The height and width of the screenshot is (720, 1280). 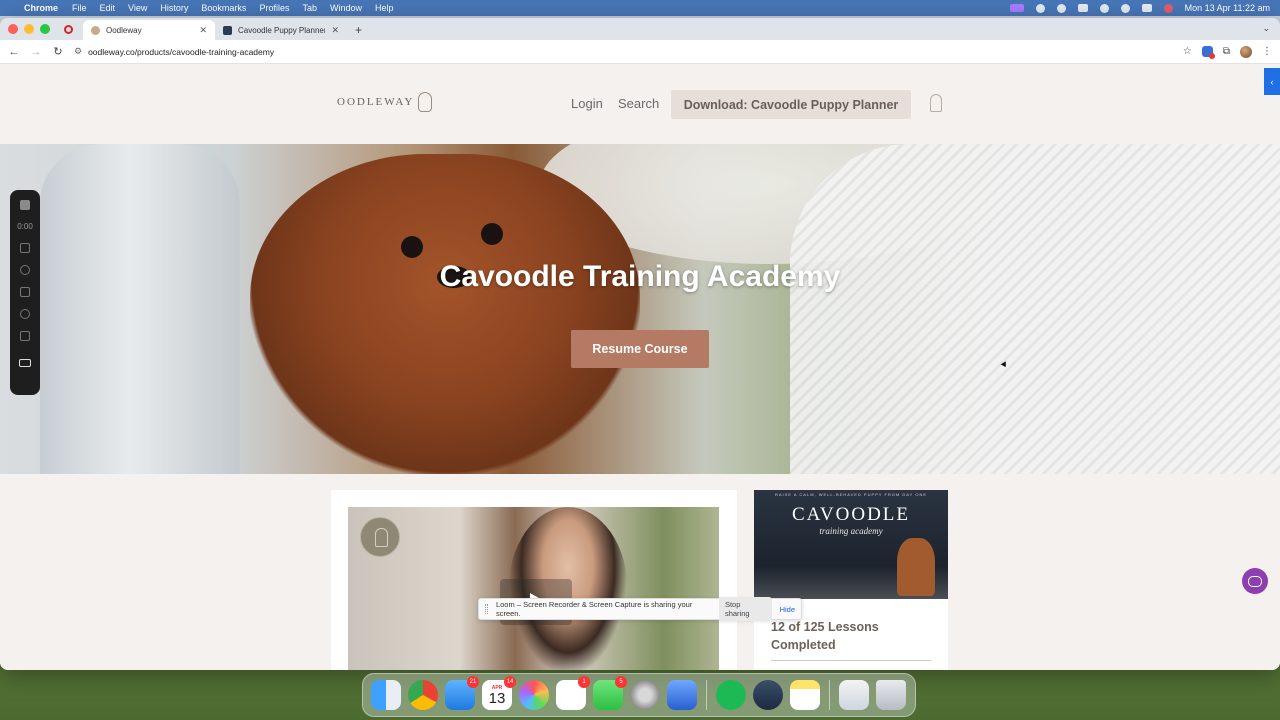 What do you see at coordinates (25, 336) in the screenshot?
I see `loom-grid-icon` at bounding box center [25, 336].